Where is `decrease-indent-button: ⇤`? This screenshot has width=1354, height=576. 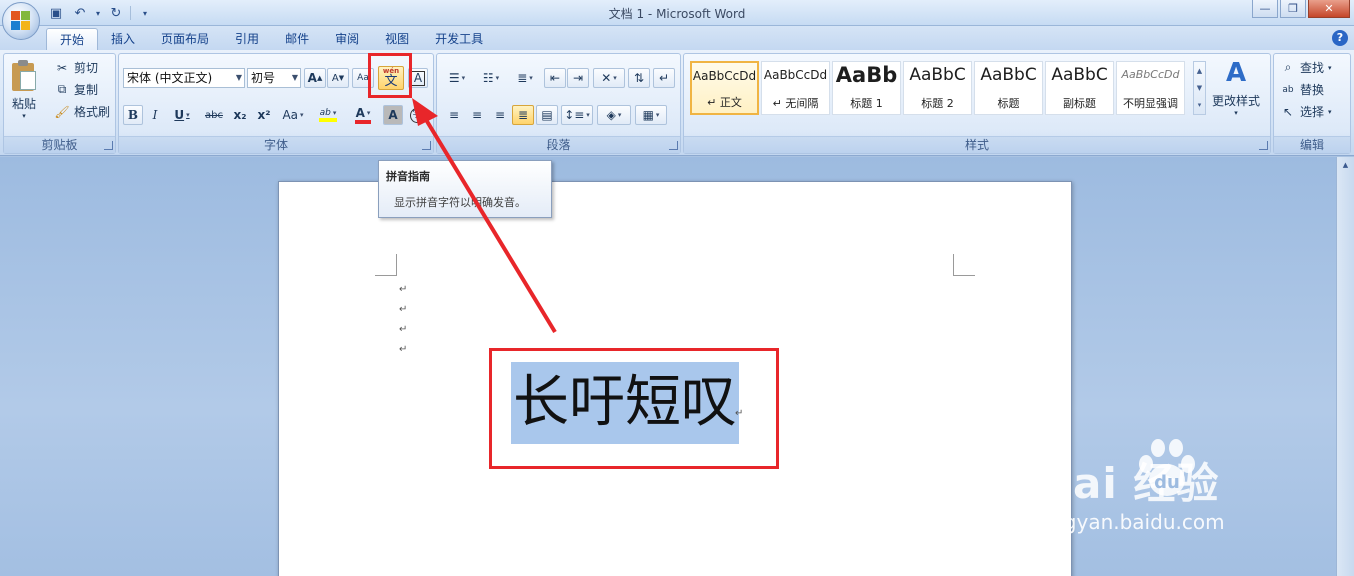
decrease-indent-button: ⇤ is located at coordinates (555, 78).